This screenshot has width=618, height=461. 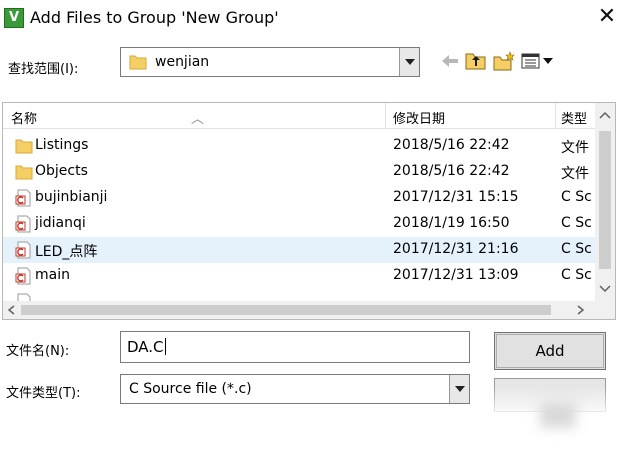 I want to click on file-type-value: C Source file (*.c), so click(x=190, y=389).